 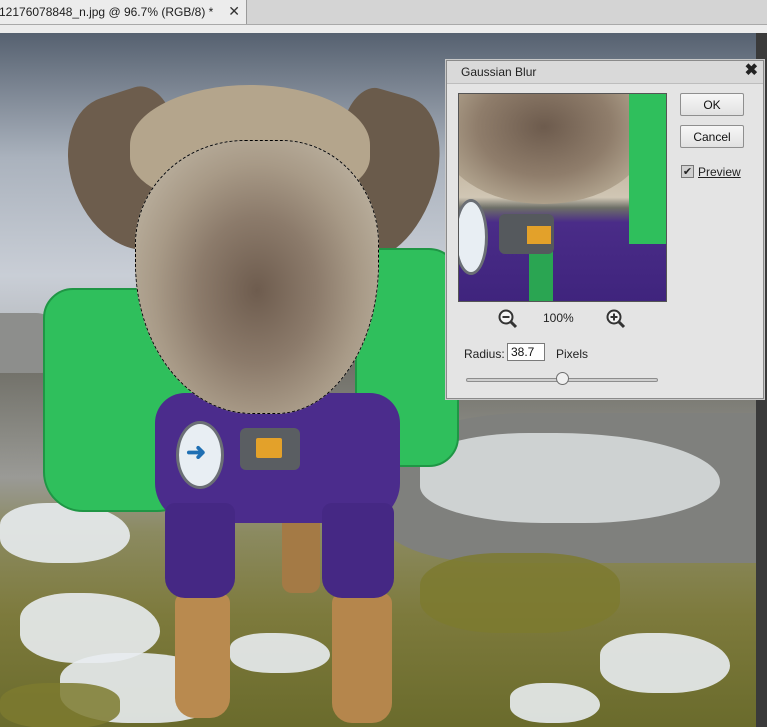 What do you see at coordinates (473, 237) in the screenshot?
I see `preview-dog-tag` at bounding box center [473, 237].